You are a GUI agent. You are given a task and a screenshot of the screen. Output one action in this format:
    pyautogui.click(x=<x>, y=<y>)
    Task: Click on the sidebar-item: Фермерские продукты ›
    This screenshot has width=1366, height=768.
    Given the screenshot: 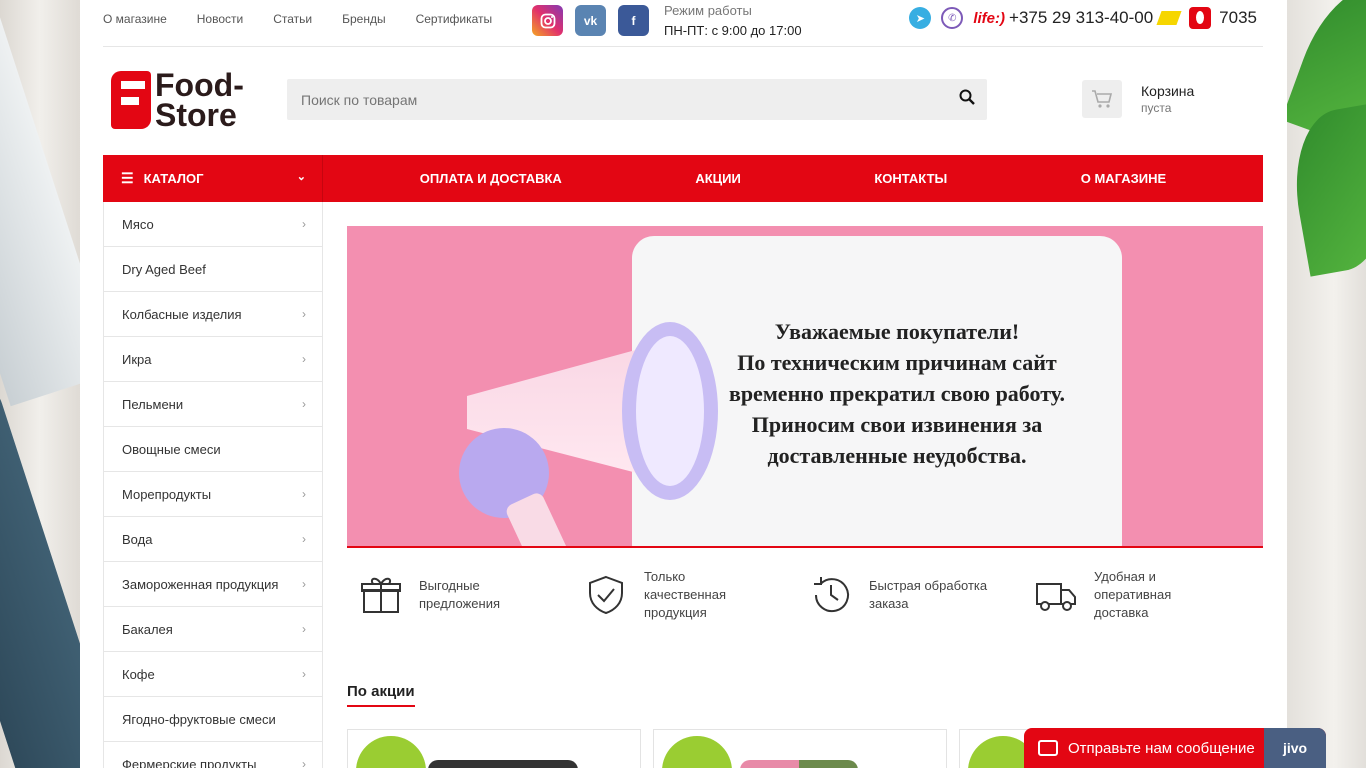 What is the action you would take?
    pyautogui.click(x=213, y=755)
    